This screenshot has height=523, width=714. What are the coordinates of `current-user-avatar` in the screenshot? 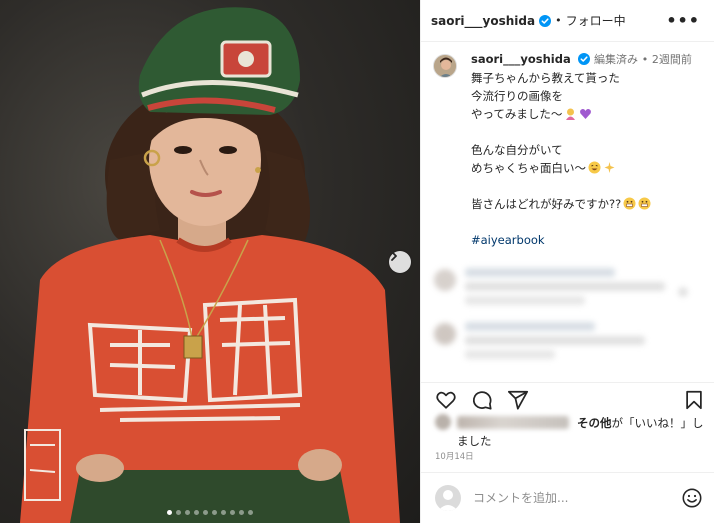 It's located at (448, 498).